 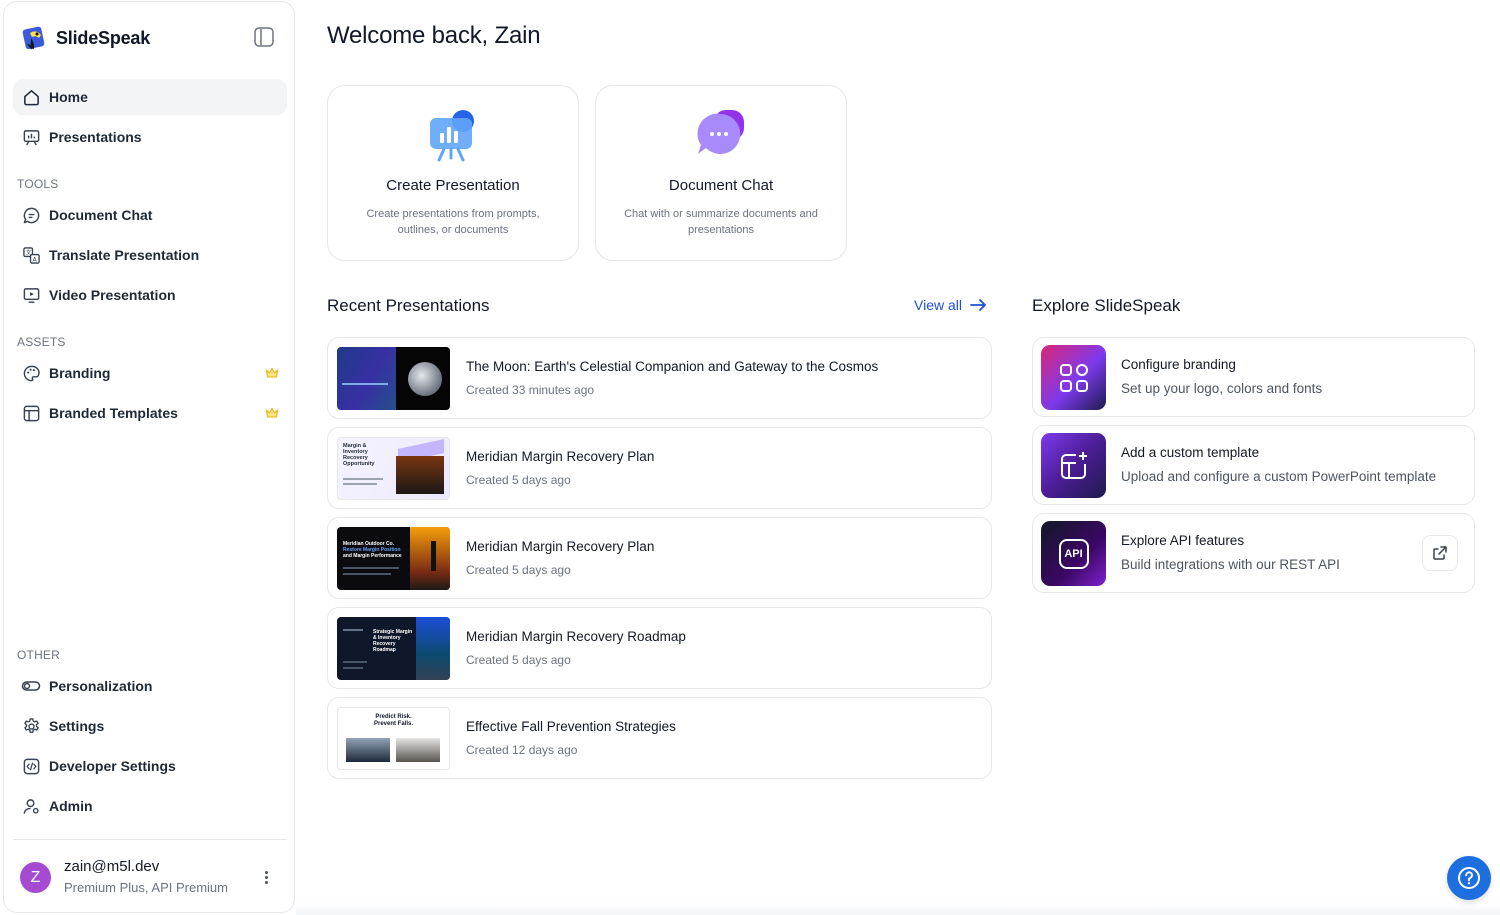 I want to click on thumbnail-text: and Margin Performance, so click(x=372, y=556).